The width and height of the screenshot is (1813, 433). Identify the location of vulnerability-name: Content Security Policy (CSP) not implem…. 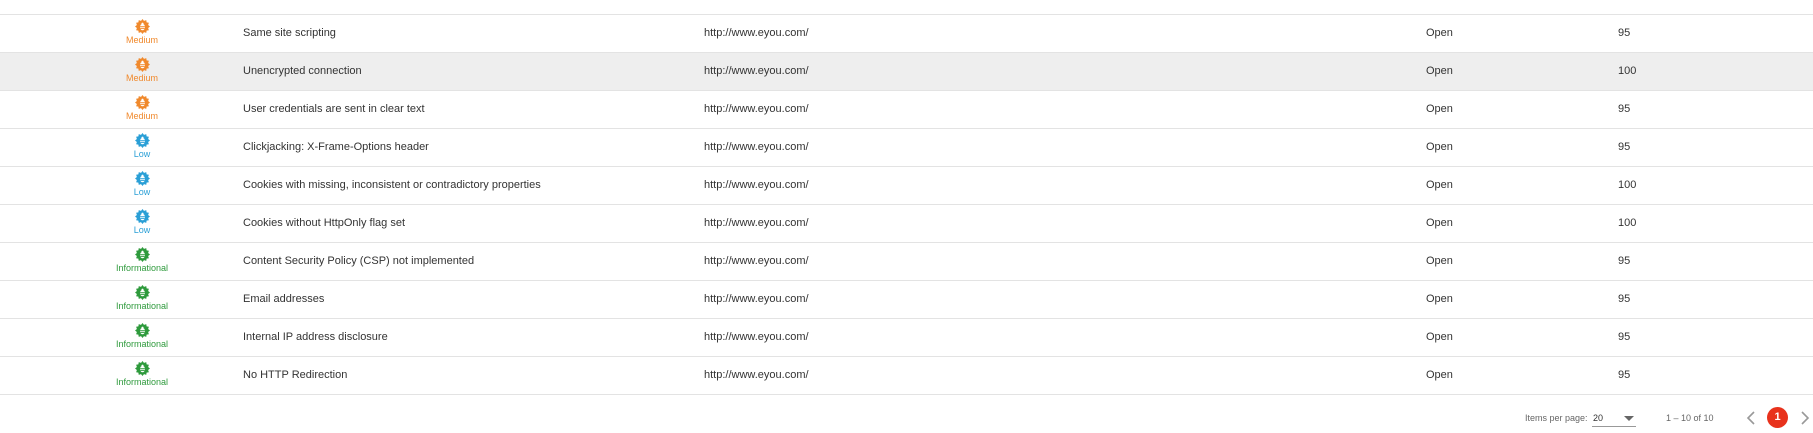
(358, 261).